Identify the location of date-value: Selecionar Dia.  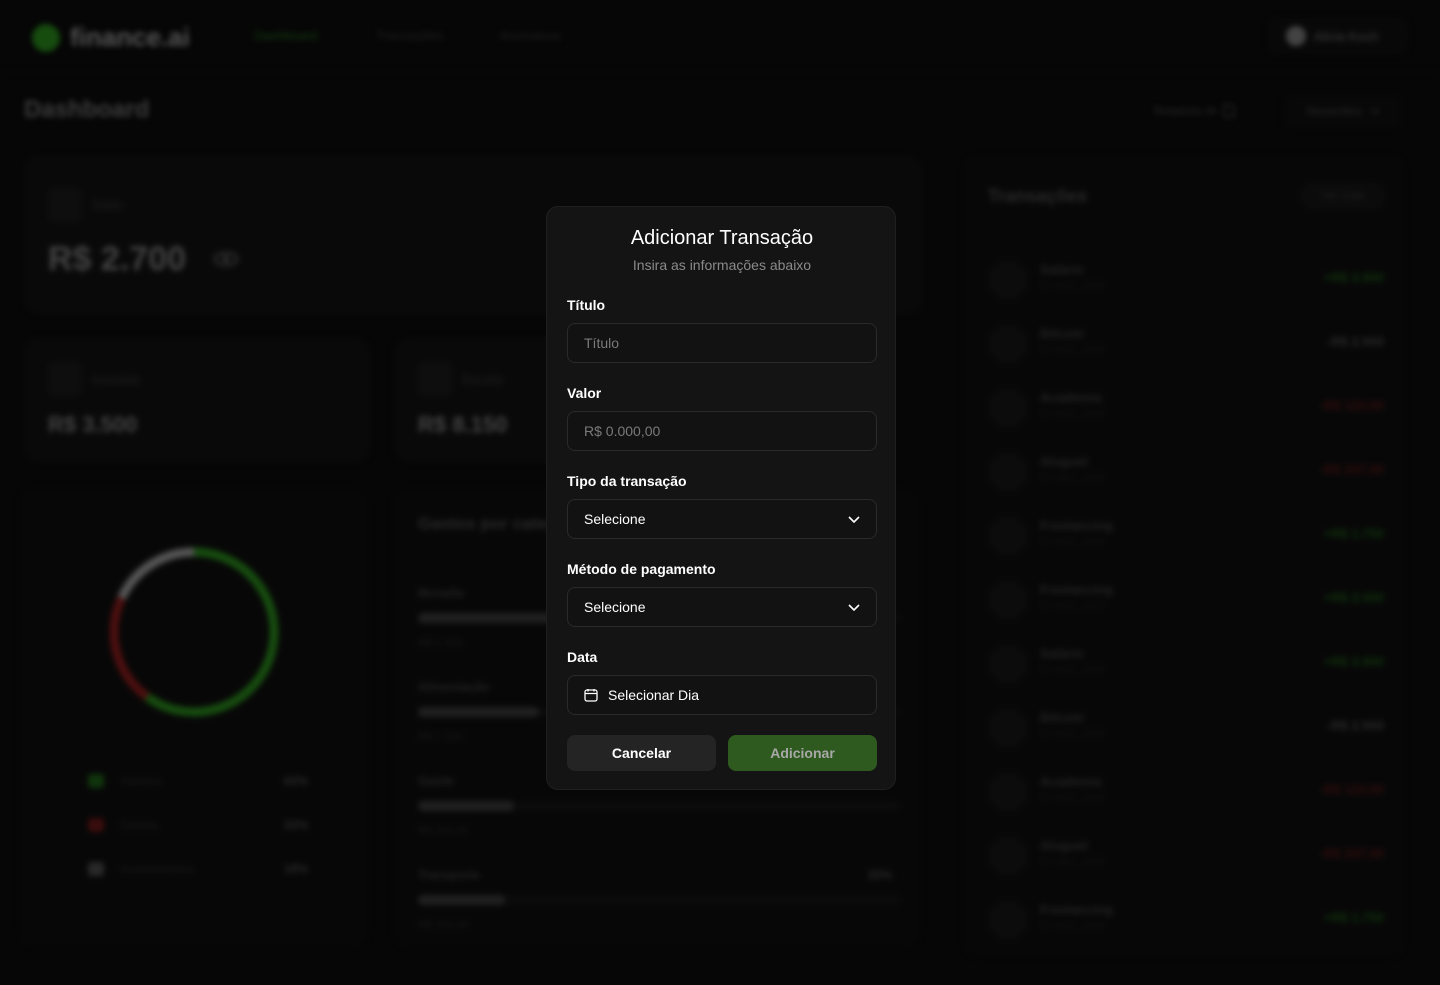
(654, 695).